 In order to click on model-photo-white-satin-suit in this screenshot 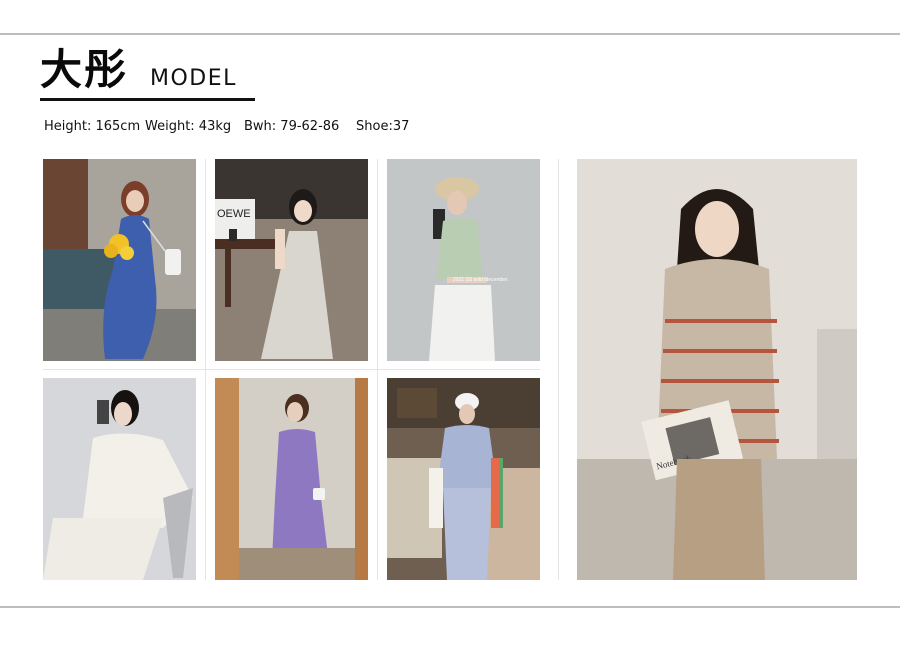, I will do `click(119, 479)`.